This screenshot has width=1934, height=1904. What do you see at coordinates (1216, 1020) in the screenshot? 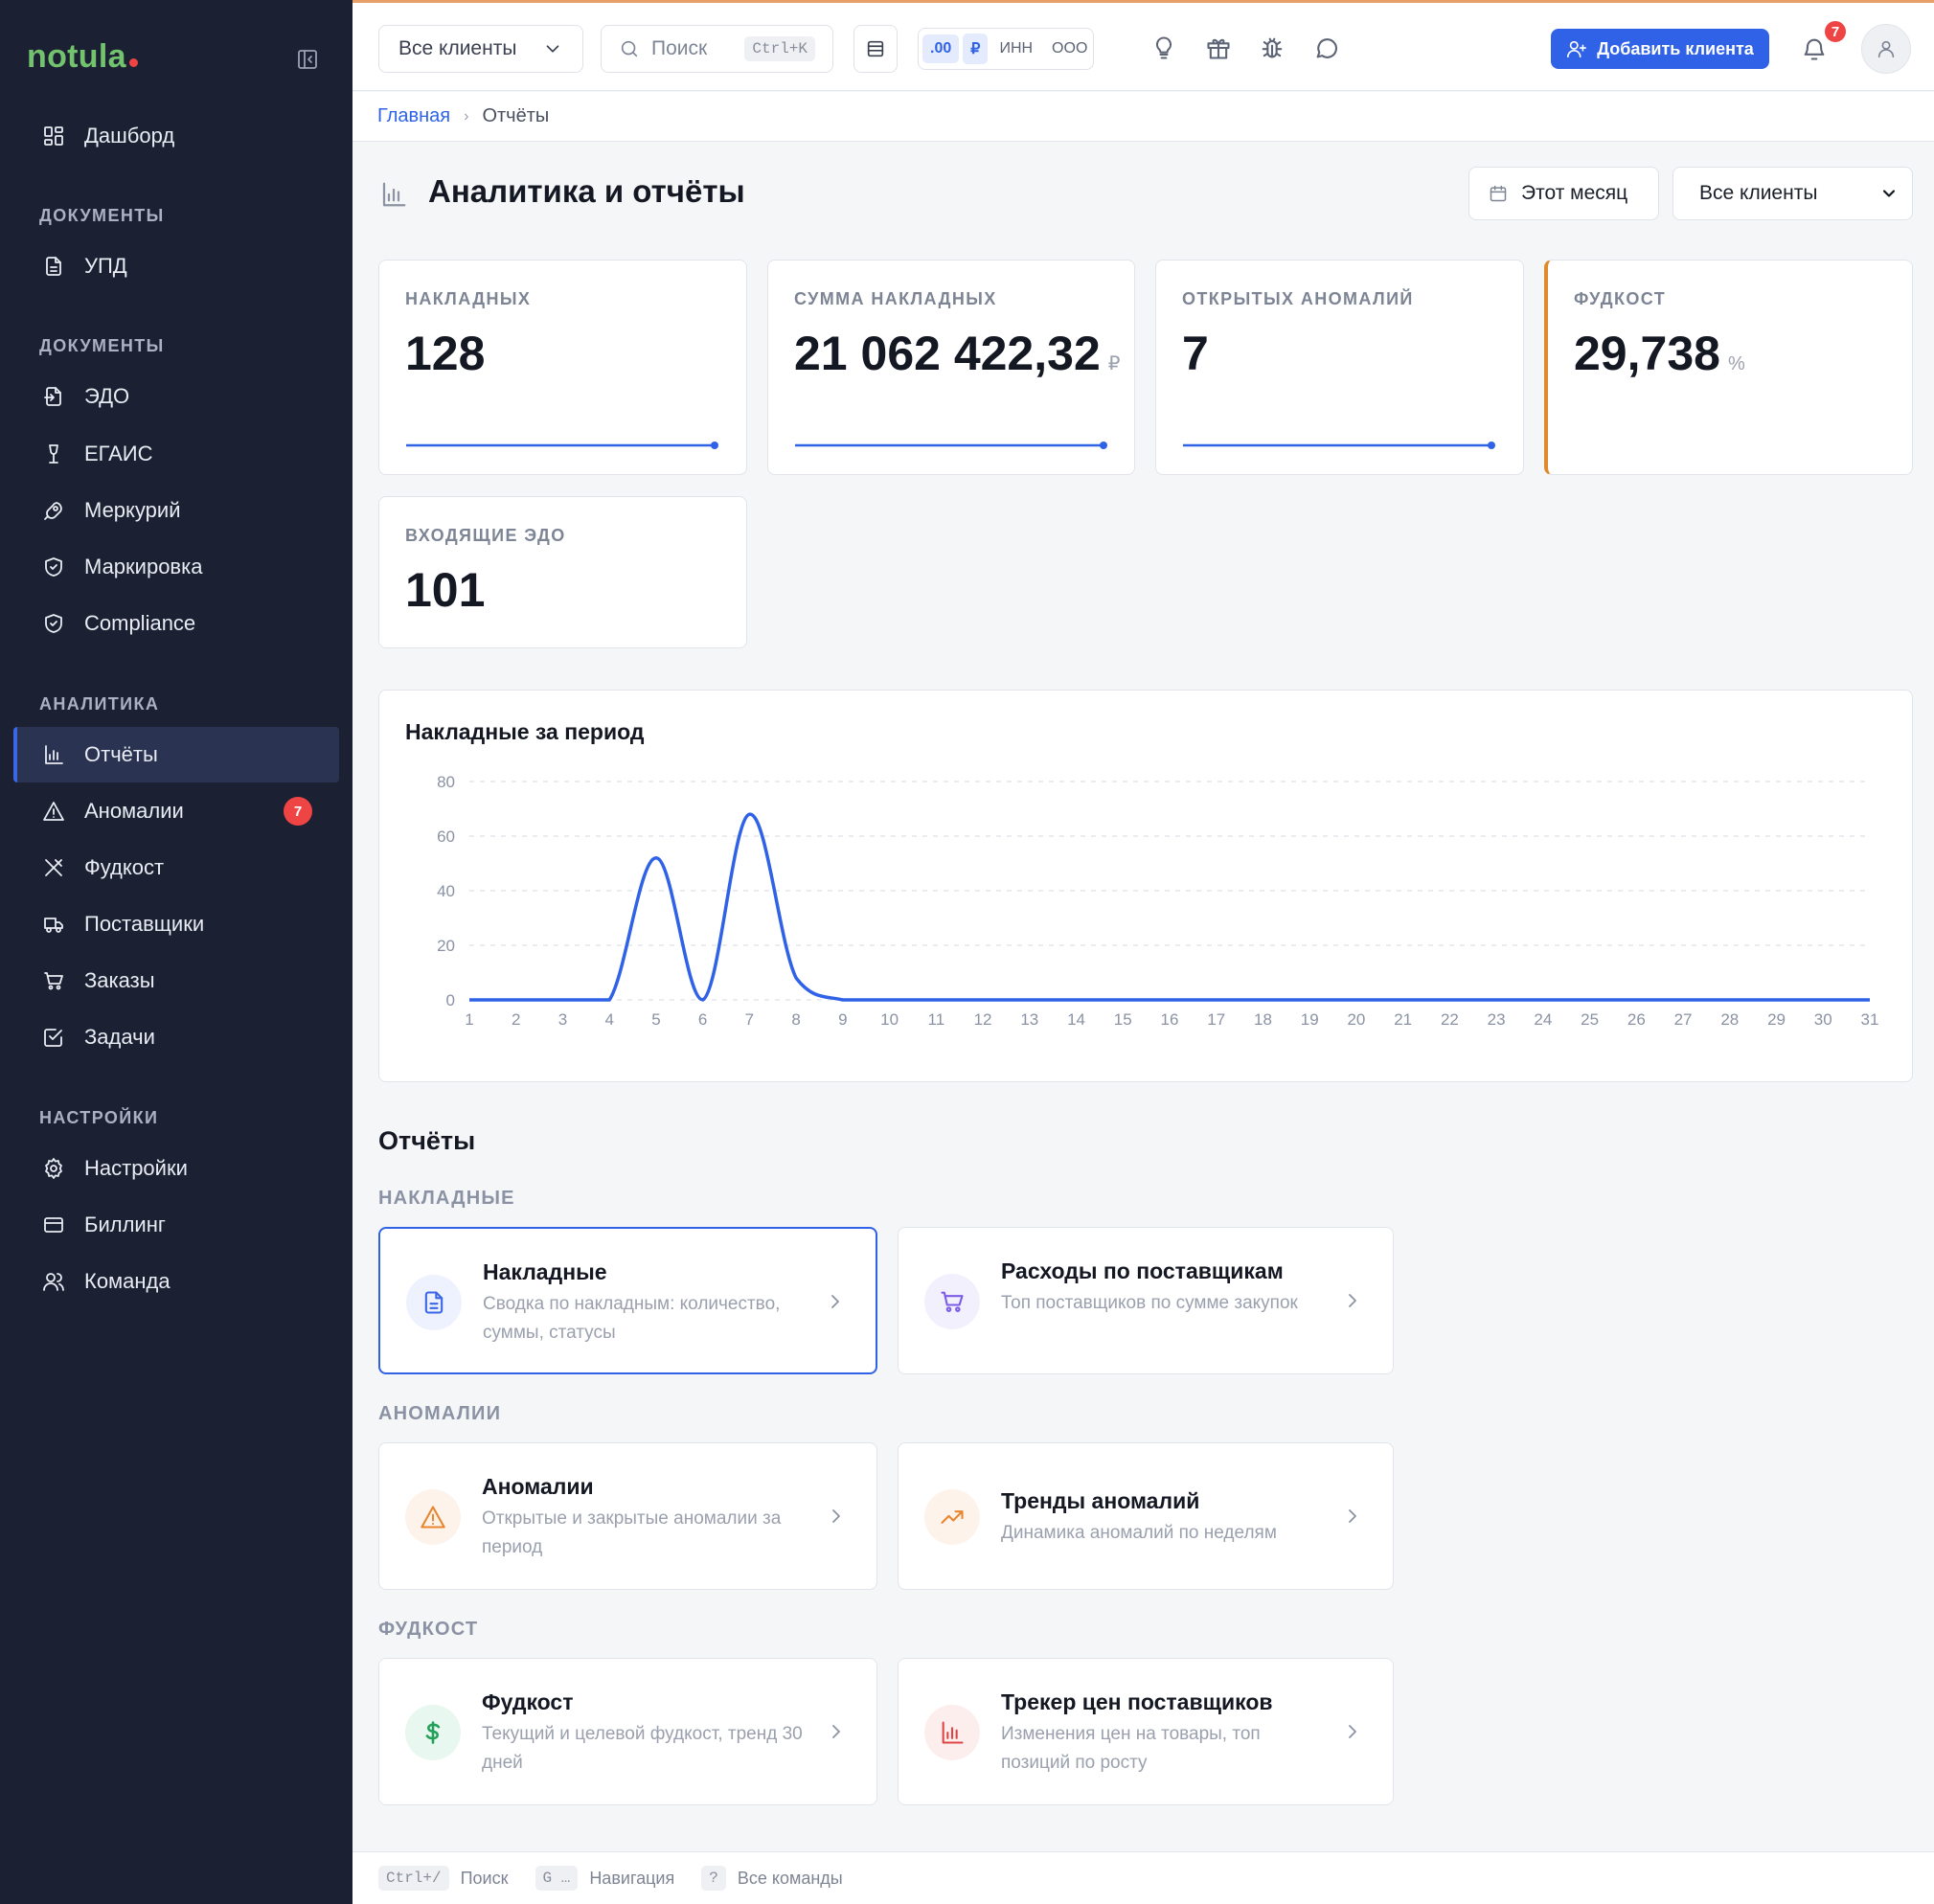
I see `x-tick-label: 17` at bounding box center [1216, 1020].